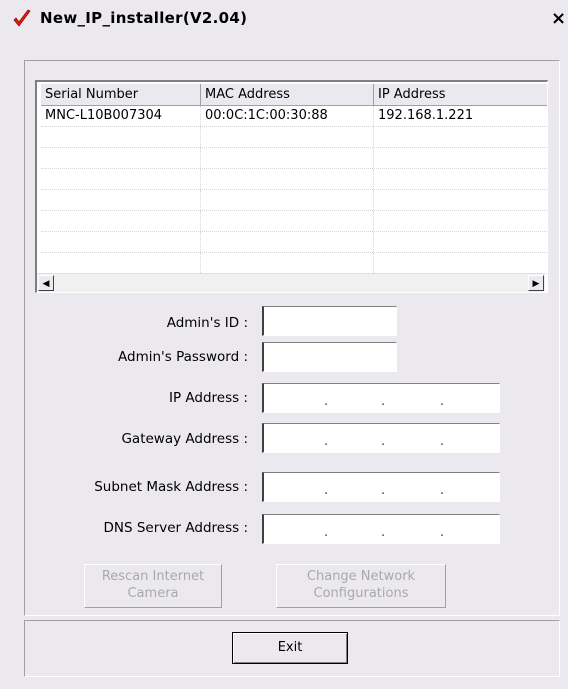 This screenshot has height=689, width=568. I want to click on scroll-left-icon: ◀, so click(46, 283).